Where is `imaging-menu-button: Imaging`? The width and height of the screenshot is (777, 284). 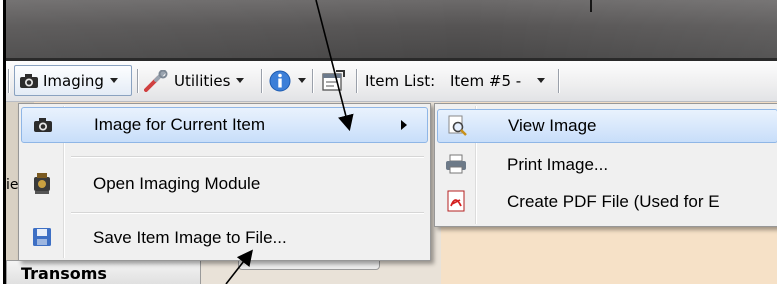 imaging-menu-button: Imaging is located at coordinates (73, 80).